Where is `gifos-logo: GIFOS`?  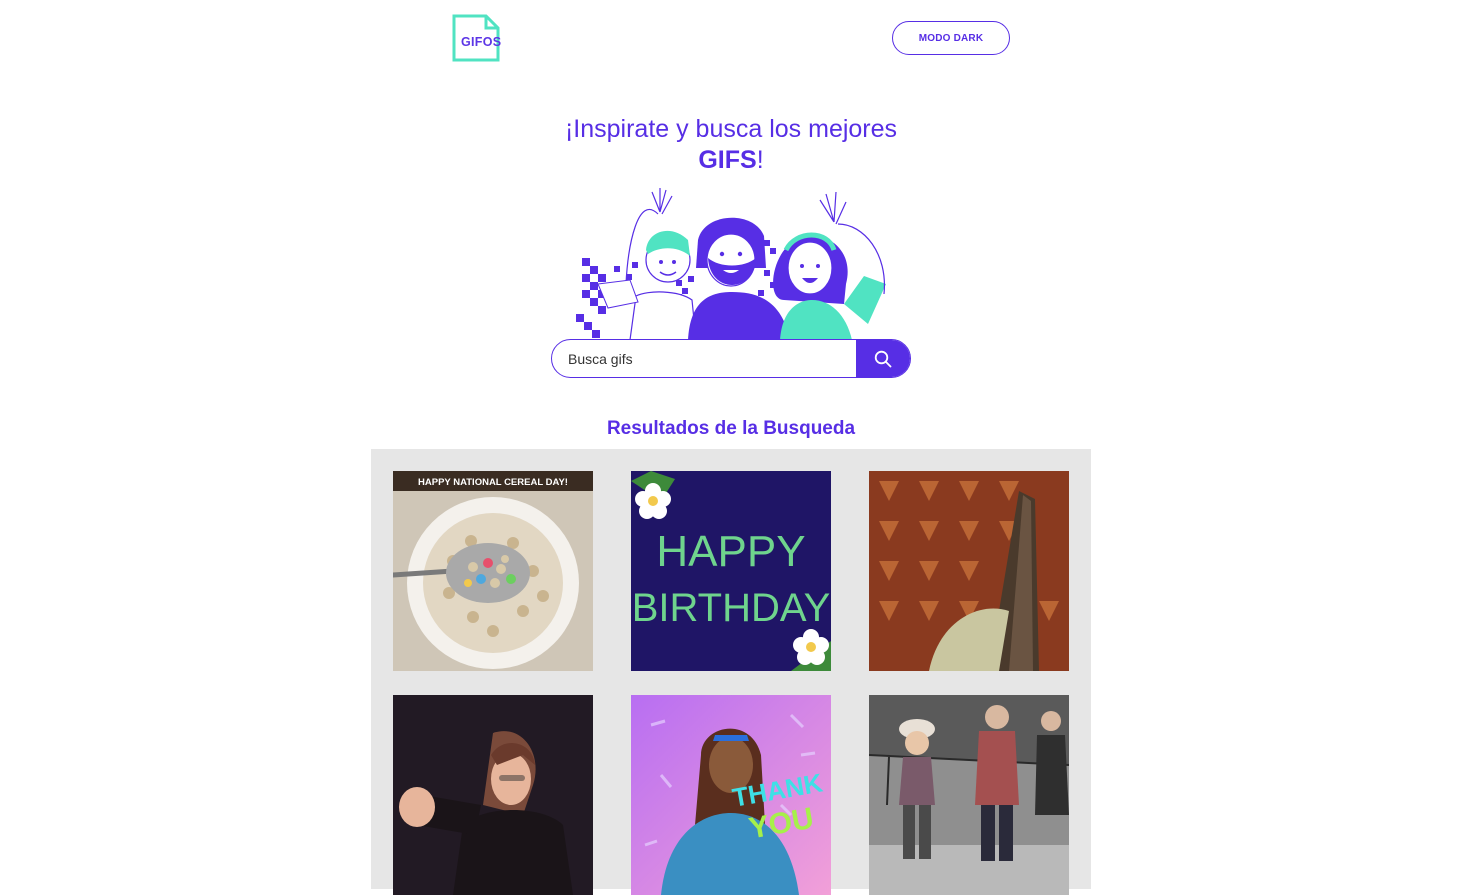
gifos-logo: GIFOS is located at coordinates (477, 38).